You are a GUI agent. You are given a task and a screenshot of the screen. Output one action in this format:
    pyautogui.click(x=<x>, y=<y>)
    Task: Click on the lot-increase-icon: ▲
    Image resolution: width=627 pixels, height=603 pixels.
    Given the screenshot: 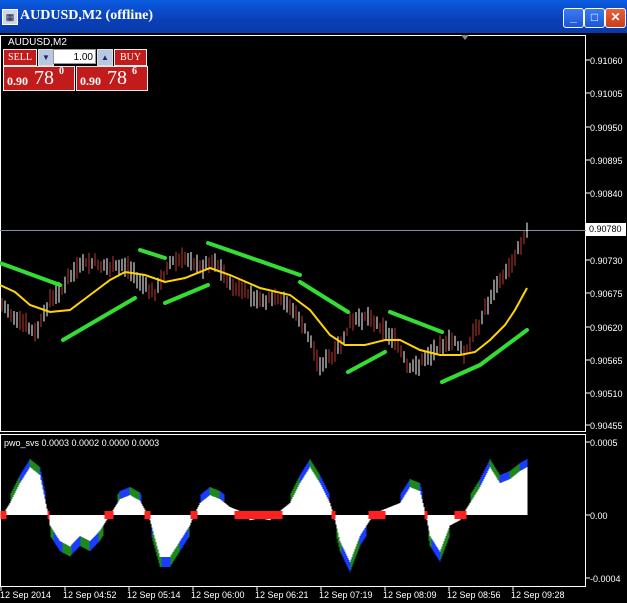 What is the action you would take?
    pyautogui.click(x=105, y=57)
    